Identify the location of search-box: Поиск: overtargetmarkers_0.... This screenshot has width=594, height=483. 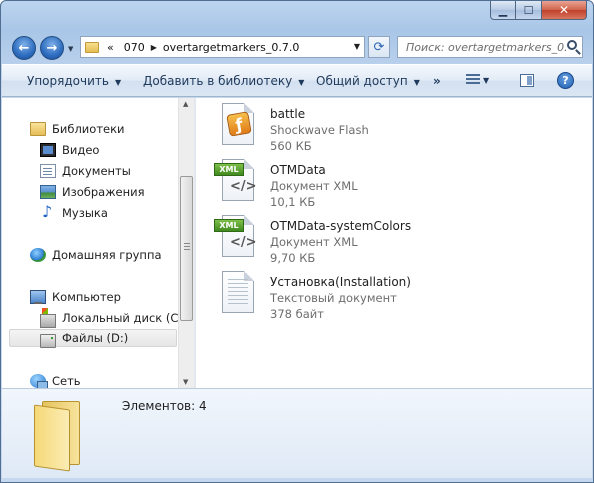
(490, 47).